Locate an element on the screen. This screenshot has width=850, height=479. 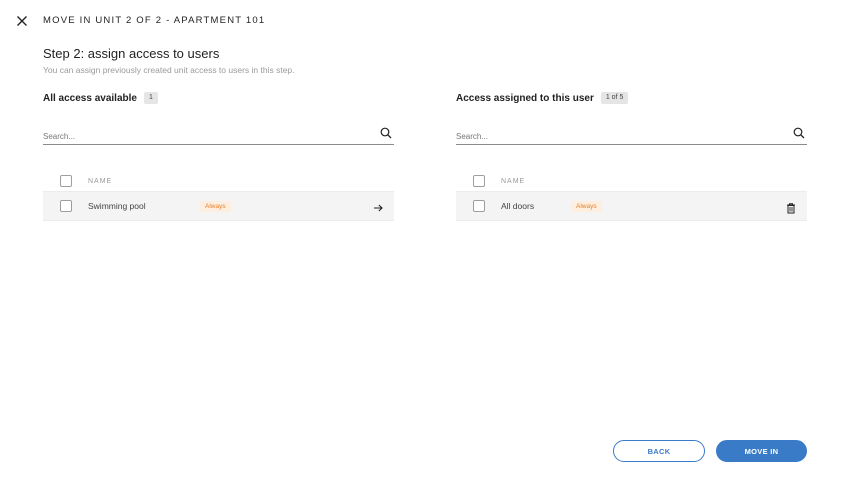
assigned-access-header: Access assigned to this user 1 of 5 is located at coordinates (631, 98).